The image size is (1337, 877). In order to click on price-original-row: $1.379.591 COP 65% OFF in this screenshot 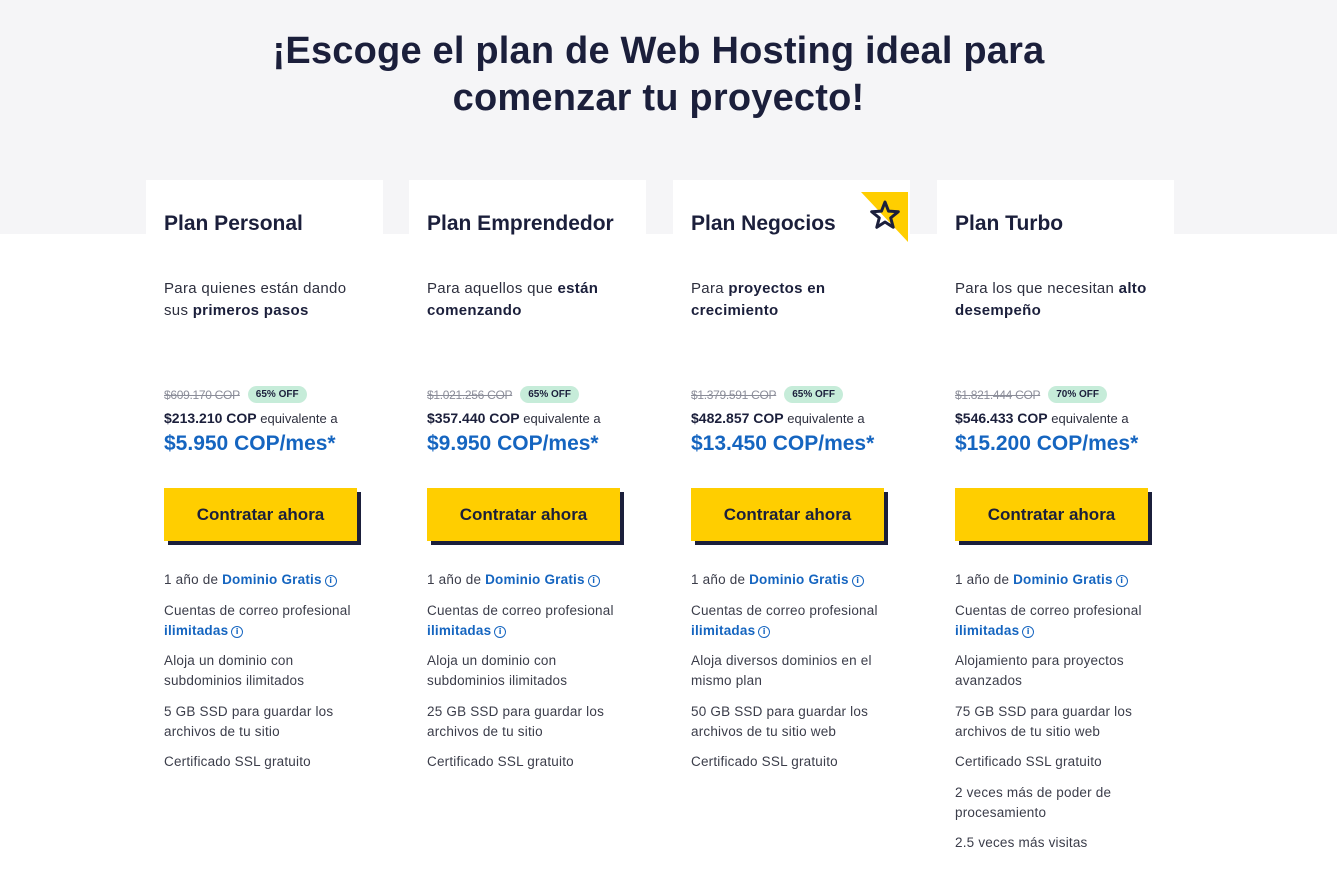, I will do `click(767, 394)`.